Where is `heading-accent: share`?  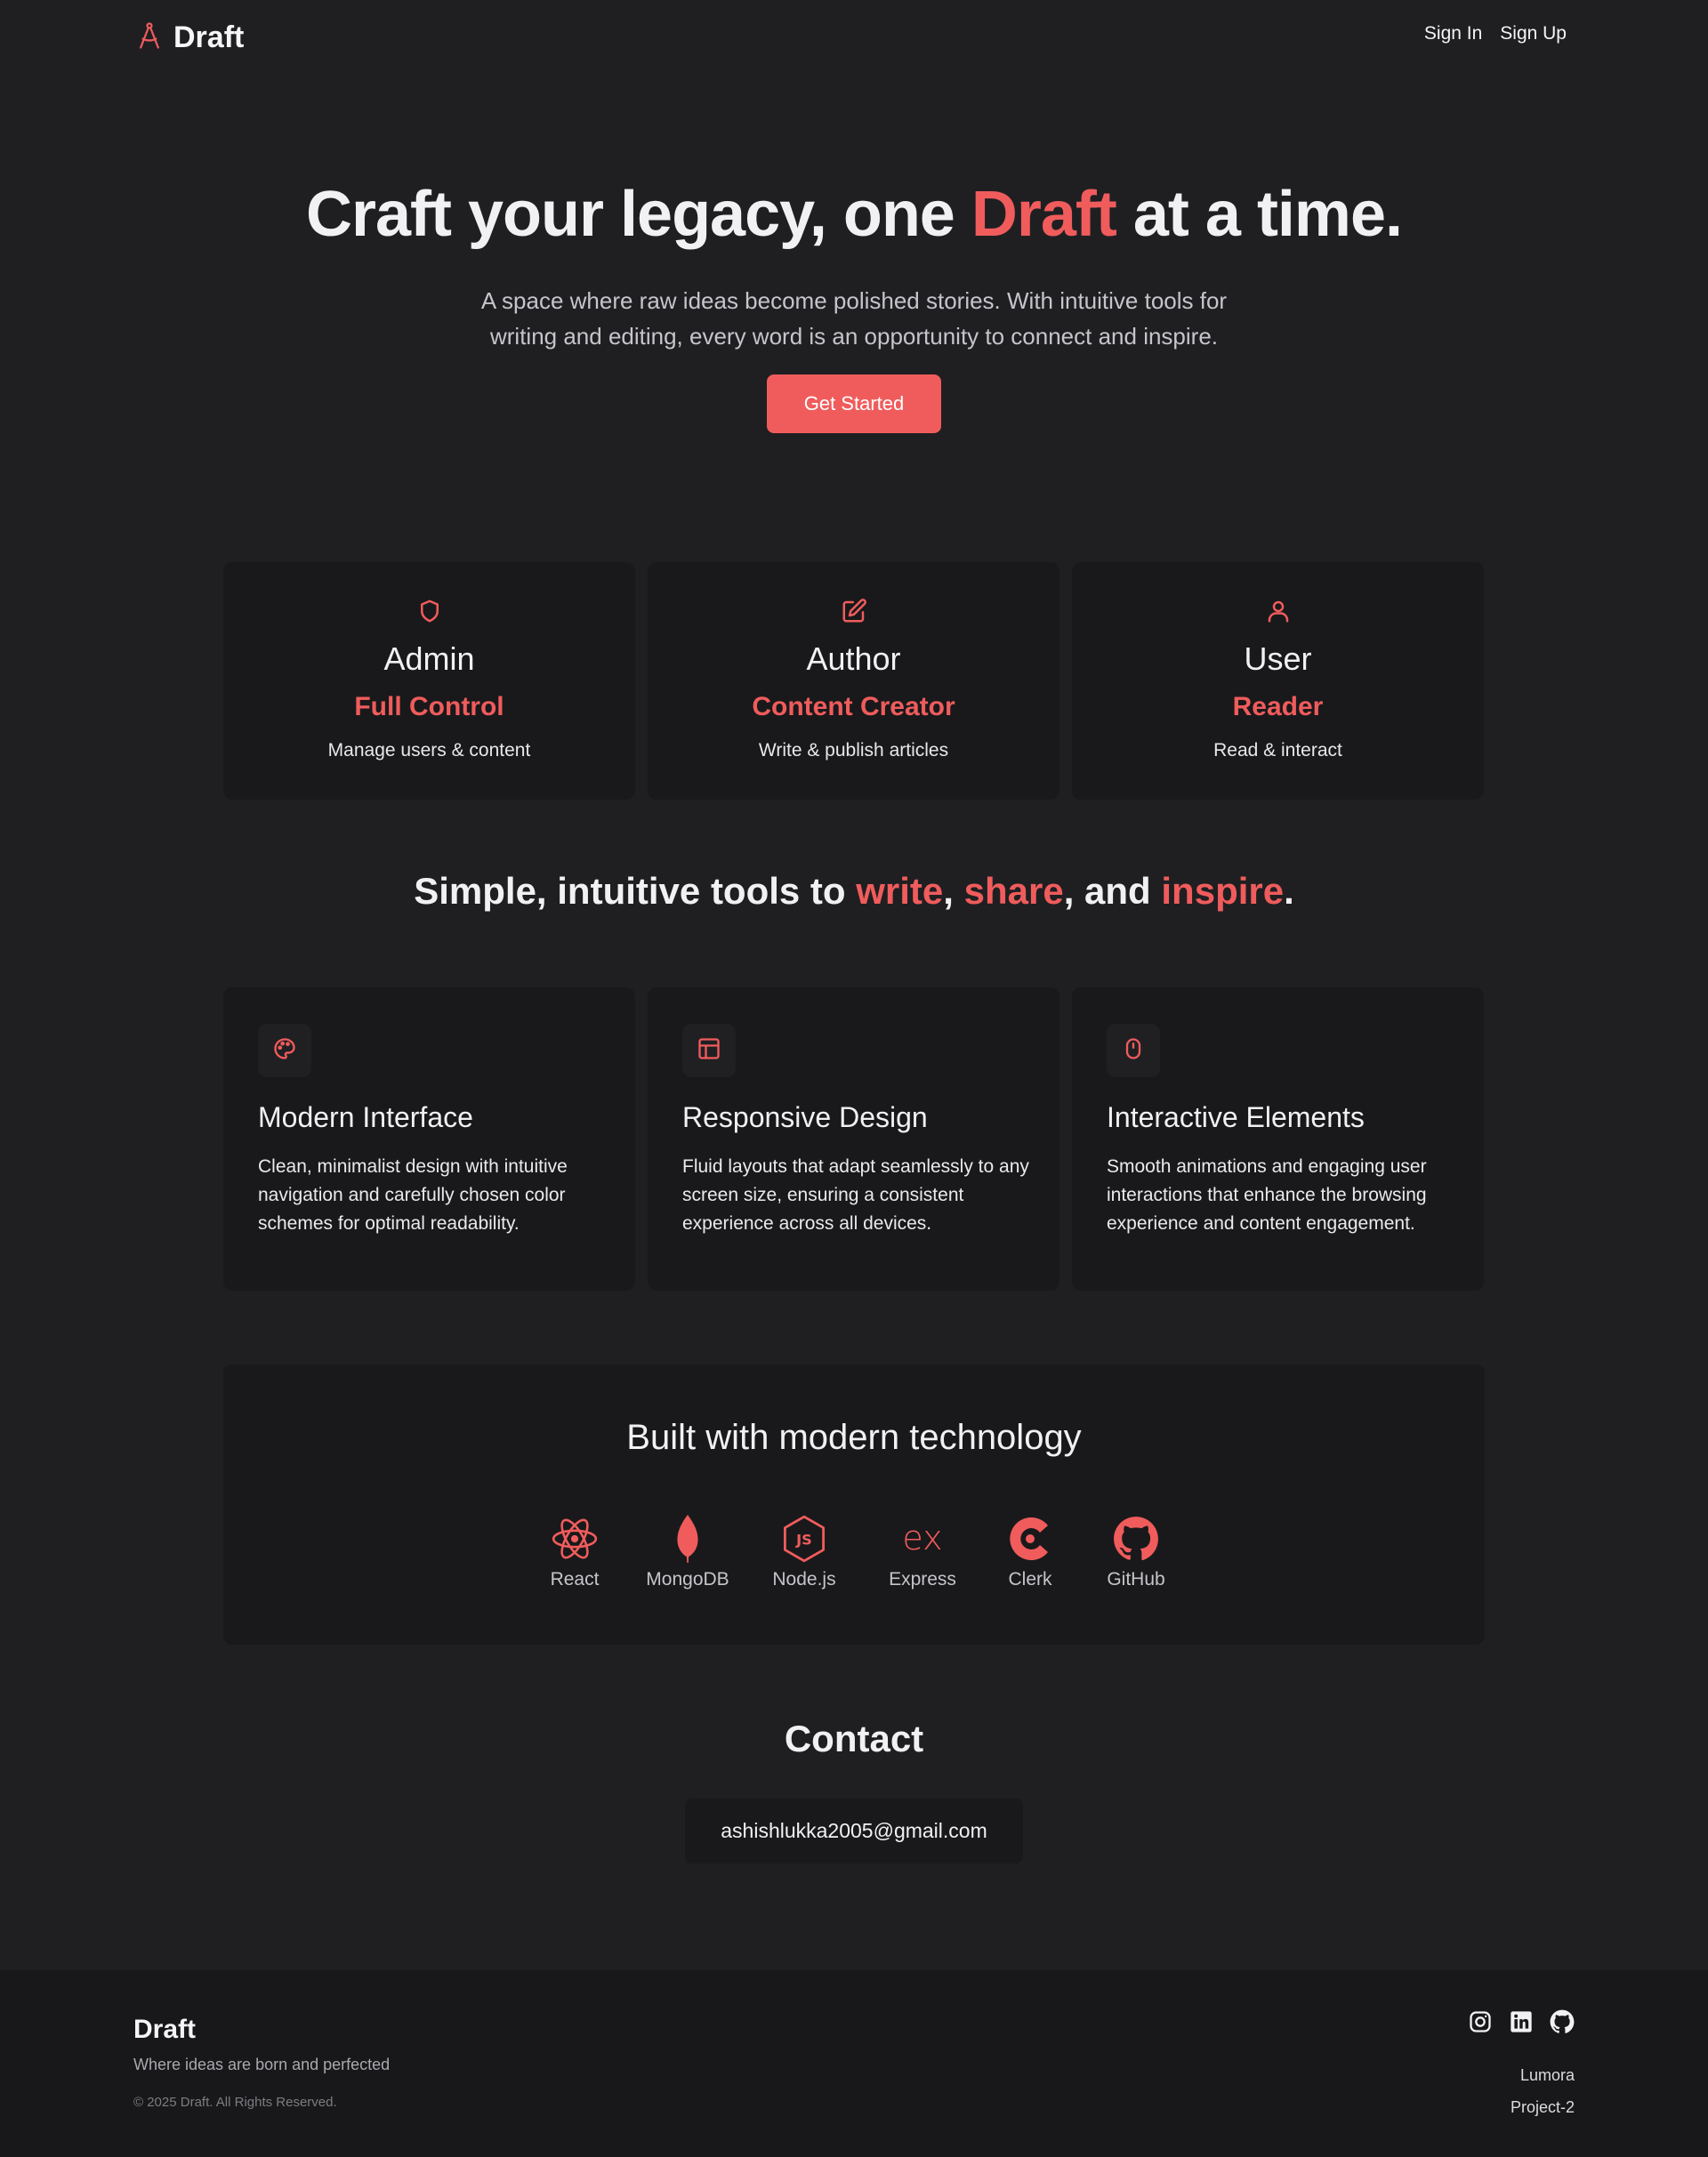
heading-accent: share is located at coordinates (1013, 891).